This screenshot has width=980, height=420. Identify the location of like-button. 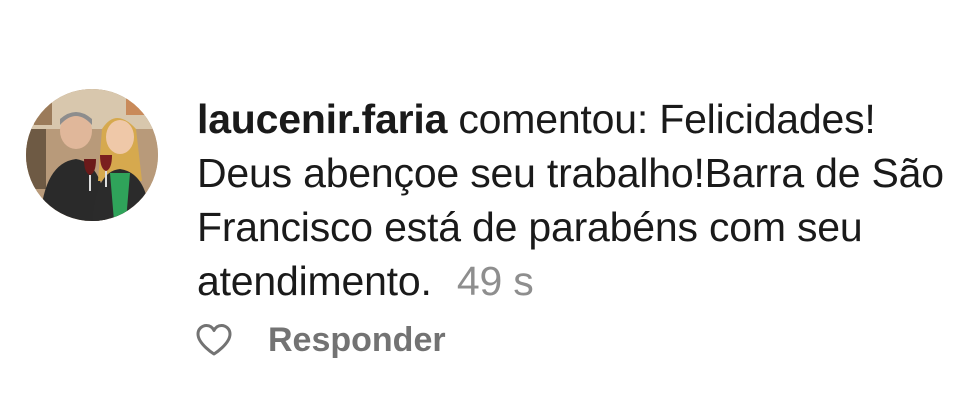
(214, 340).